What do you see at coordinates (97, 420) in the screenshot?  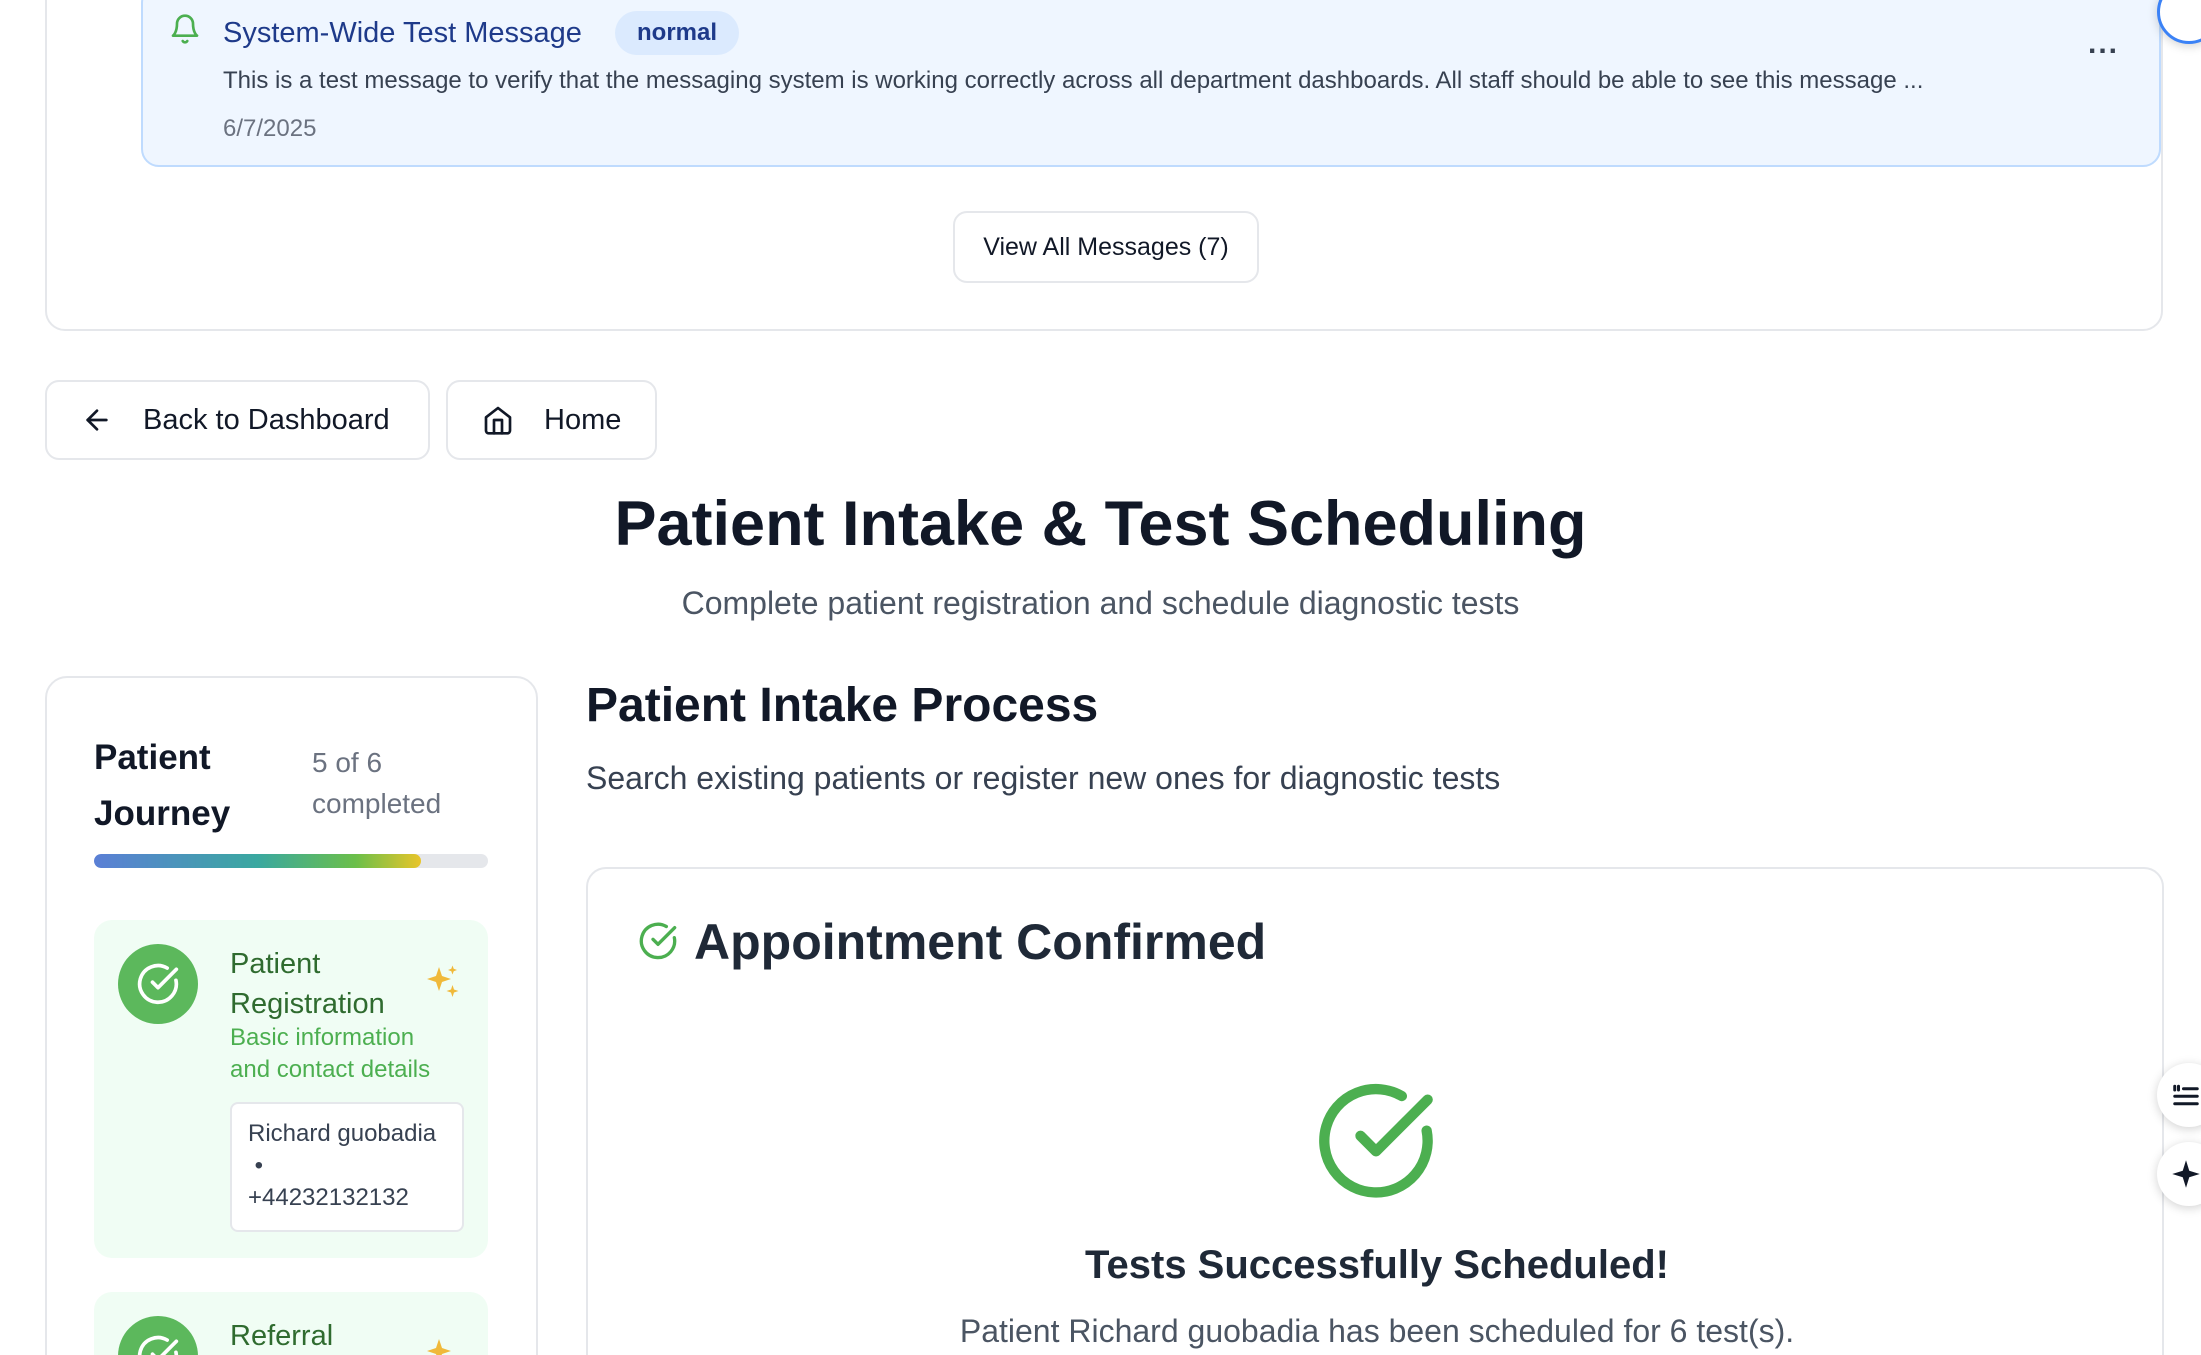 I see `arrow-left-icon` at bounding box center [97, 420].